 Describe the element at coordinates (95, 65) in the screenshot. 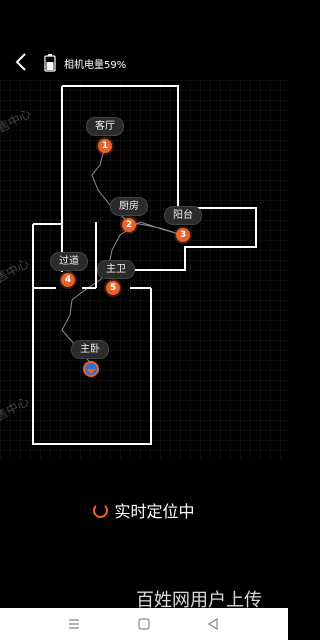

I see `battery-text: 相机电量59%` at that location.